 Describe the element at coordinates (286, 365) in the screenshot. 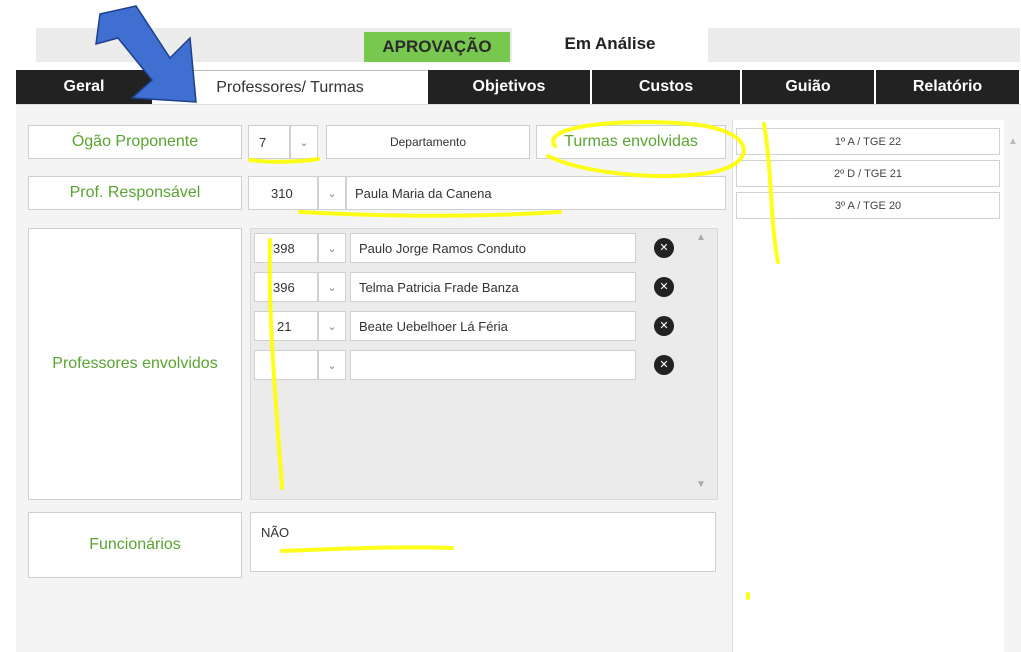

I see `professor-code-field` at that location.